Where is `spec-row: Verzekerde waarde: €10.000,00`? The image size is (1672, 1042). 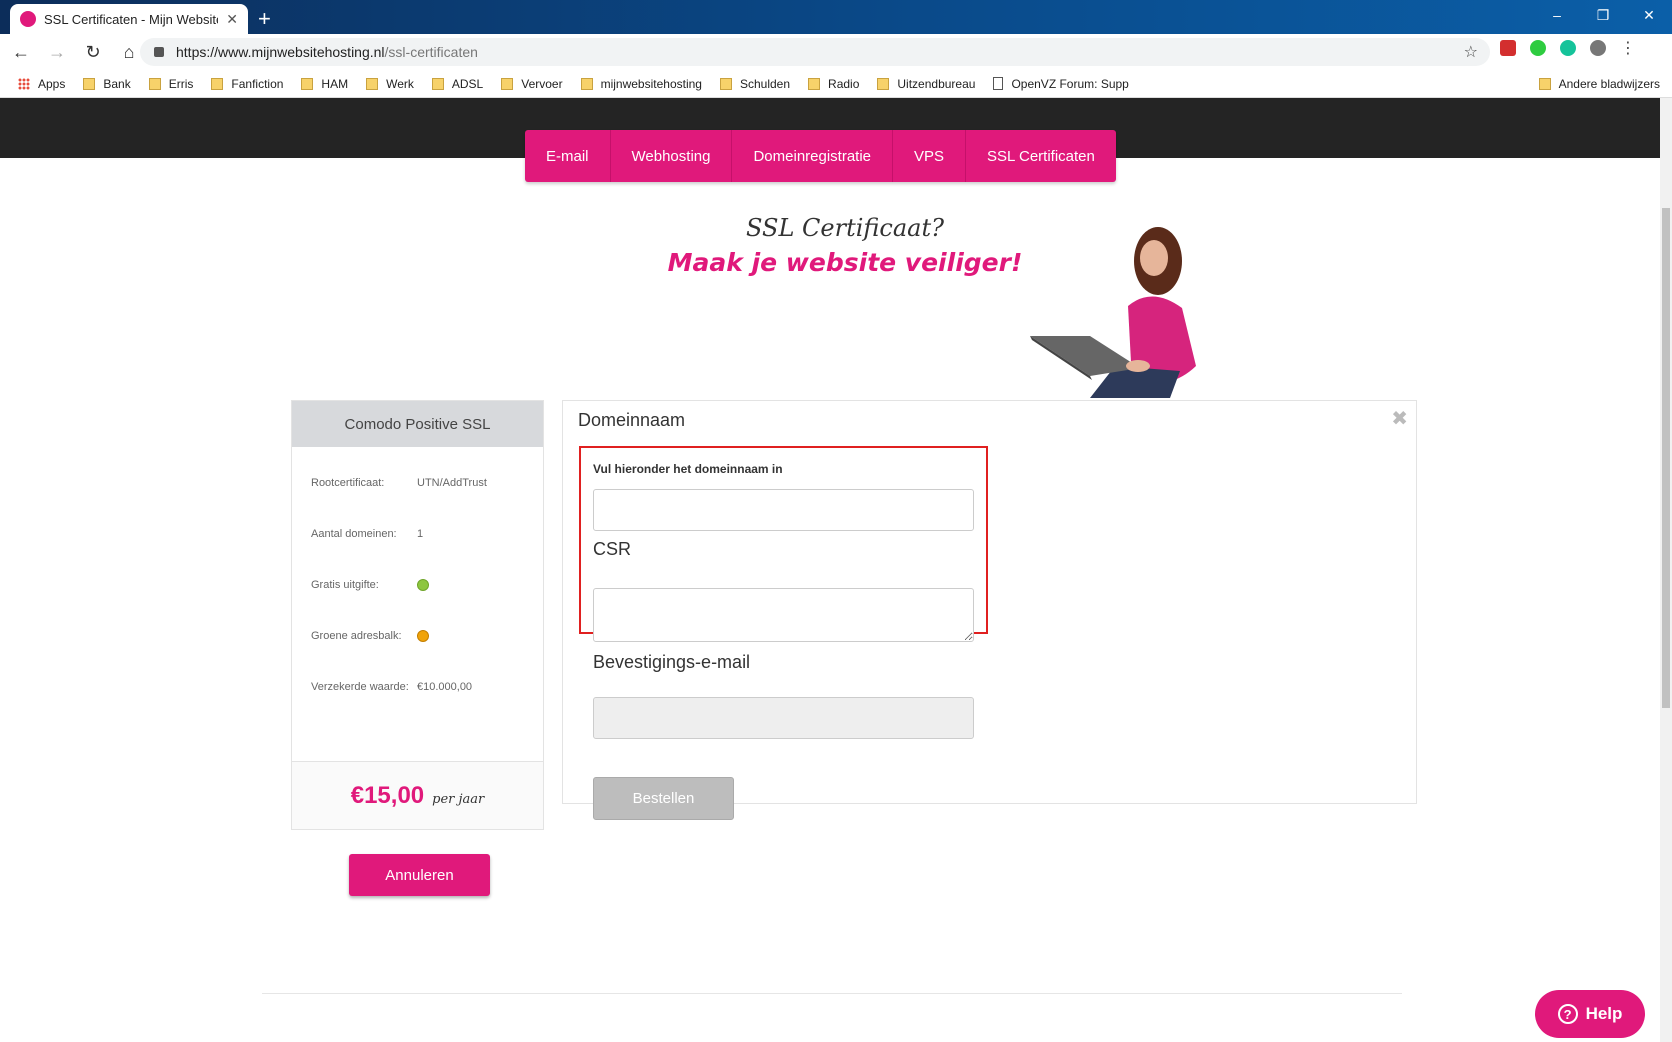 spec-row: Verzekerde waarde: €10.000,00 is located at coordinates (391, 687).